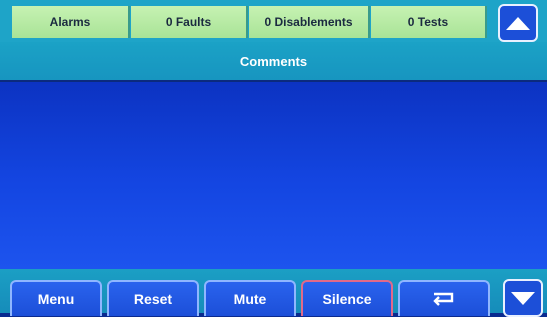  What do you see at coordinates (347, 298) in the screenshot?
I see `silence-button: Silence` at bounding box center [347, 298].